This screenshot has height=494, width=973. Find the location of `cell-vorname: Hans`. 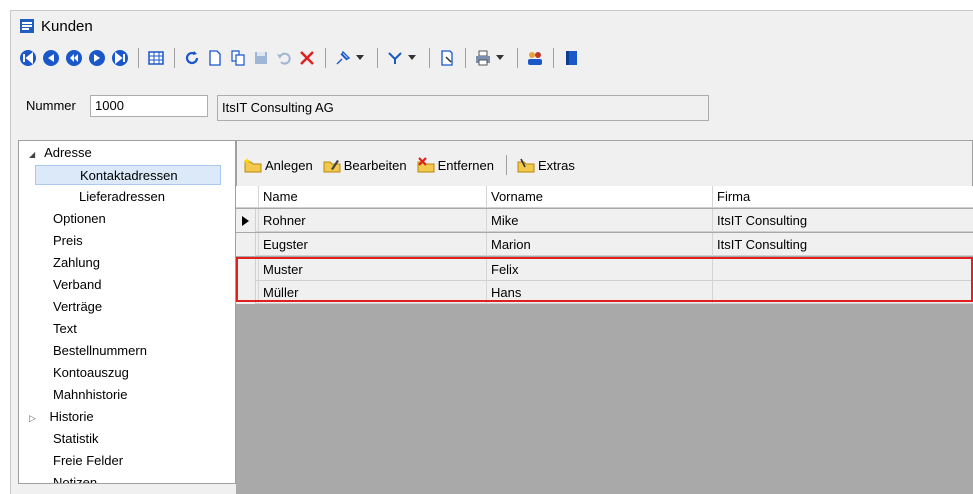

cell-vorname: Hans is located at coordinates (599, 292).